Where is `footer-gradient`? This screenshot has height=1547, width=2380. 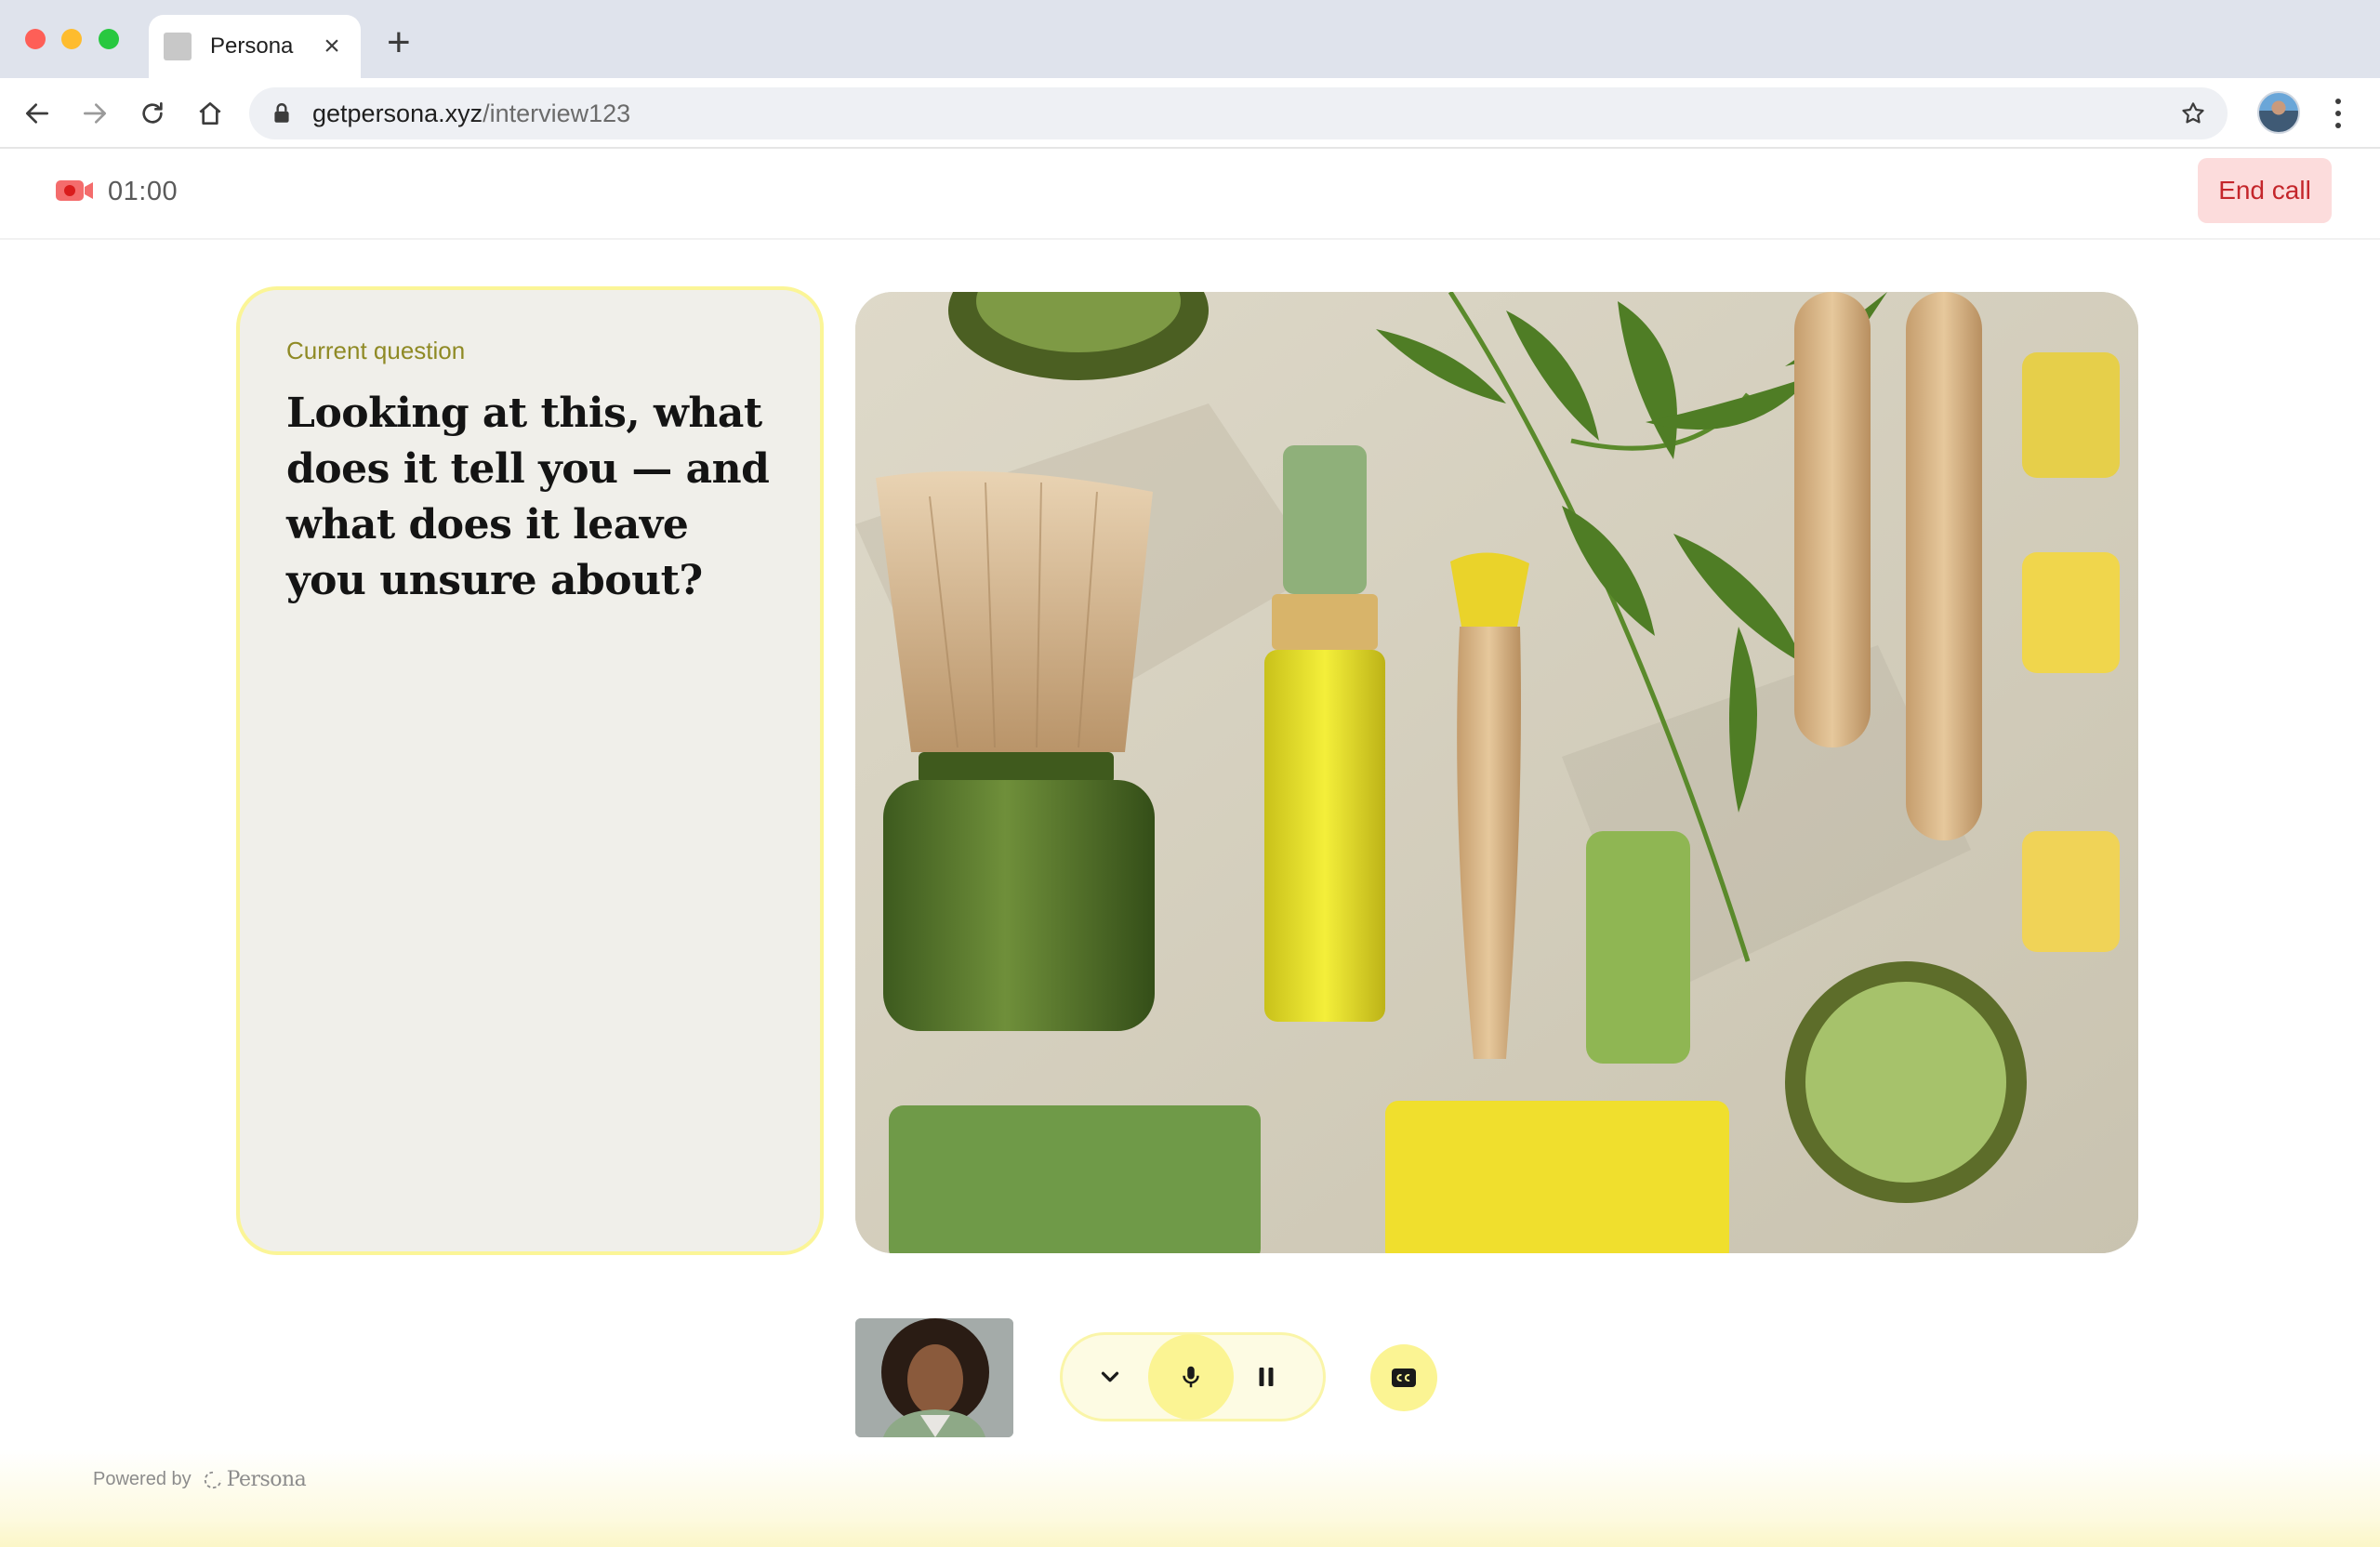 footer-gradient is located at coordinates (1190, 1498).